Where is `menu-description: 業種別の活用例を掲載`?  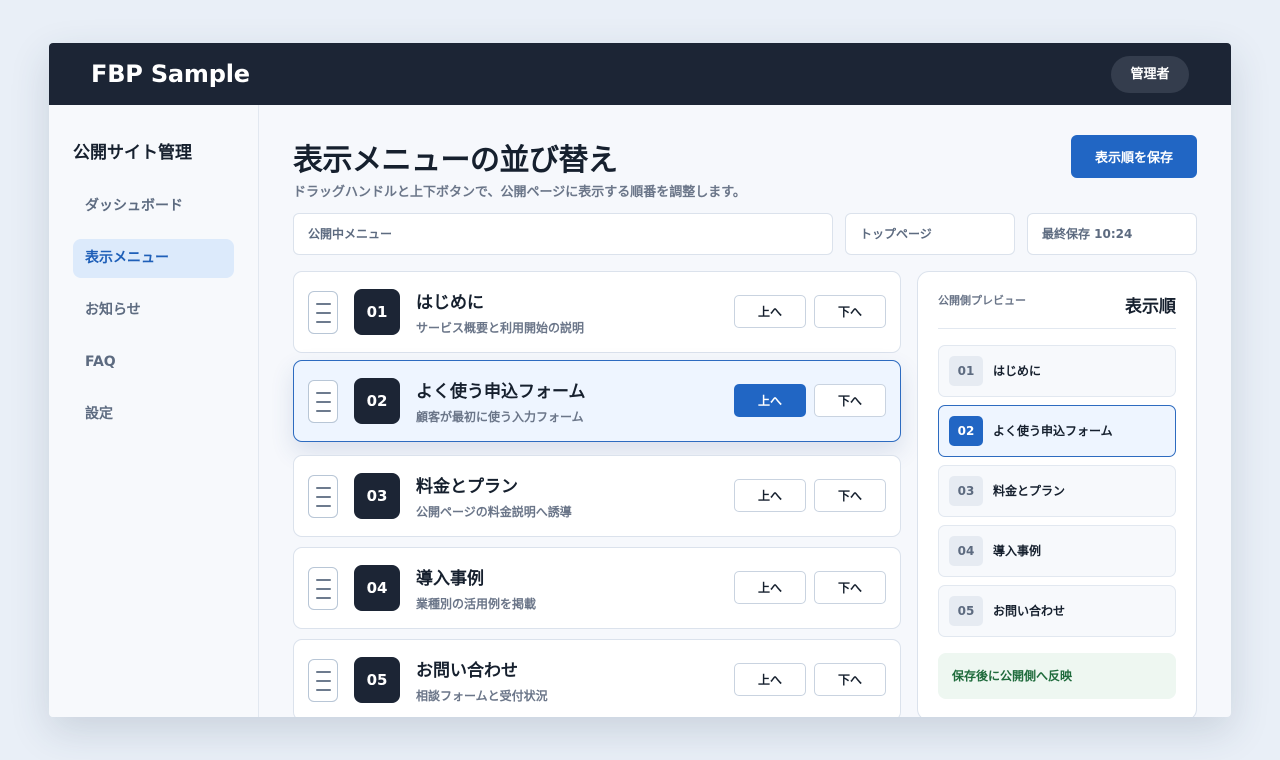 menu-description: 業種別の活用例を掲載 is located at coordinates (476, 604).